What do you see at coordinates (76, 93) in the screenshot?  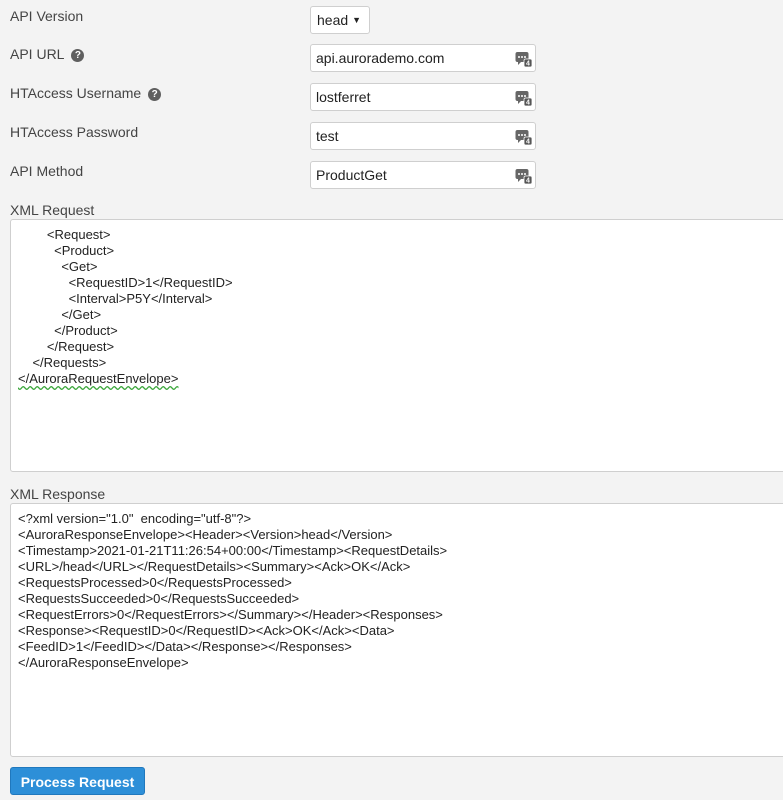 I see `htaccess-username-label-text: HTAccess Username` at bounding box center [76, 93].